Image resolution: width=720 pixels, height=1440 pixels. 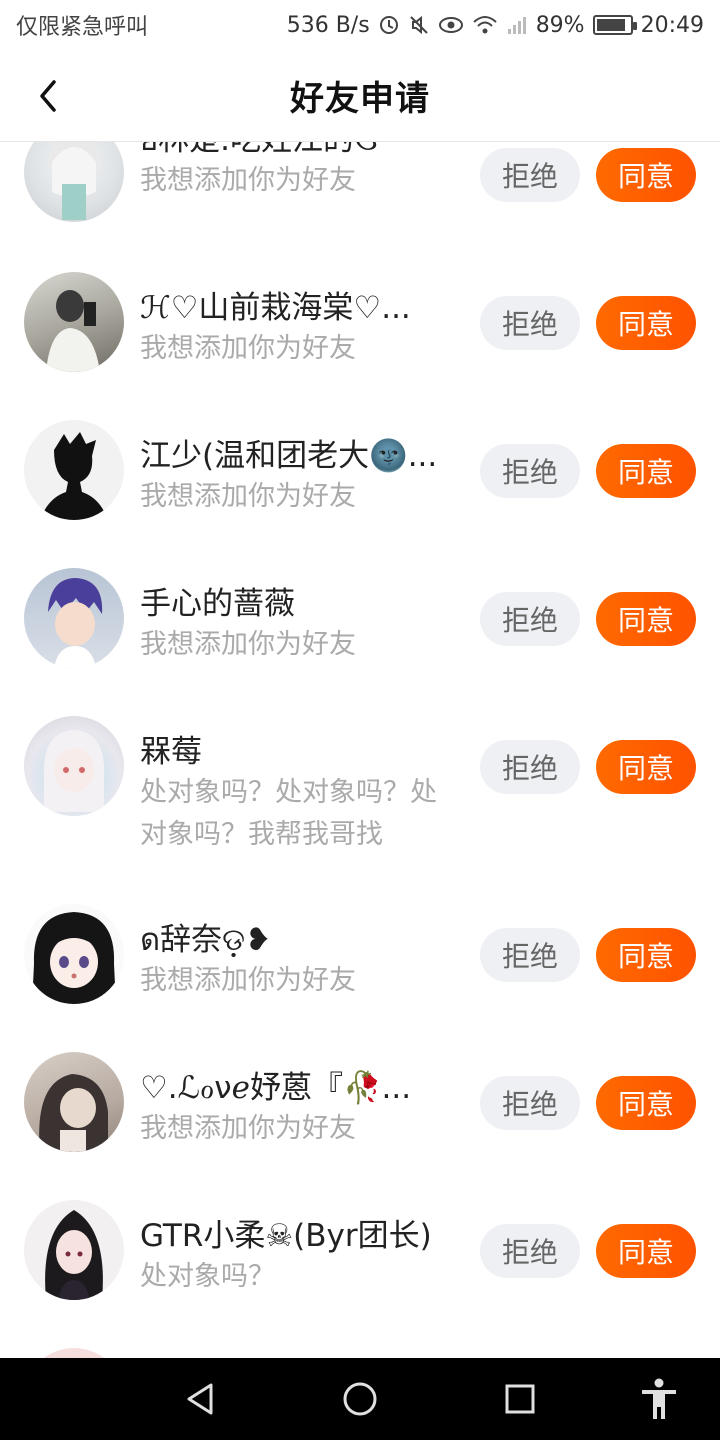 I want to click on chevron-left-icon, so click(x=48, y=96).